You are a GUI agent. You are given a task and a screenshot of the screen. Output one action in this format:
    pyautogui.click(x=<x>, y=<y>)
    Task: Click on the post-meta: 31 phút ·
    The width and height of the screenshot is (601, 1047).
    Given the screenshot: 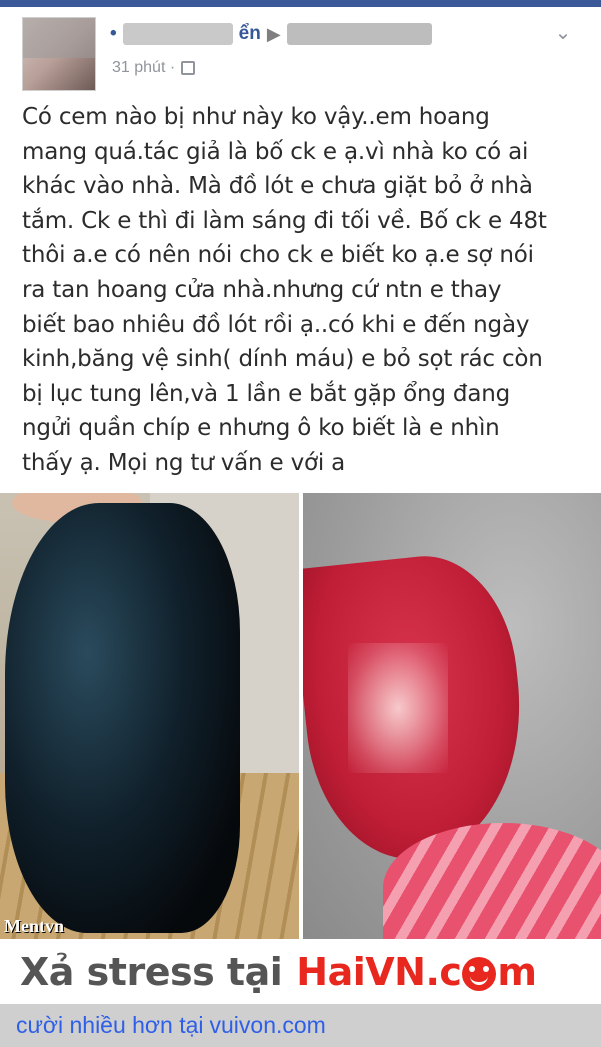 What is the action you would take?
    pyautogui.click(x=154, y=68)
    